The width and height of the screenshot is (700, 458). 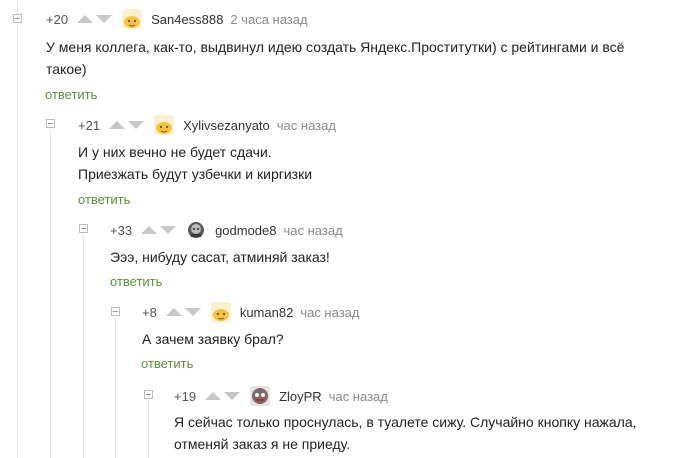 I want to click on comment-line: такое), so click(x=66, y=69).